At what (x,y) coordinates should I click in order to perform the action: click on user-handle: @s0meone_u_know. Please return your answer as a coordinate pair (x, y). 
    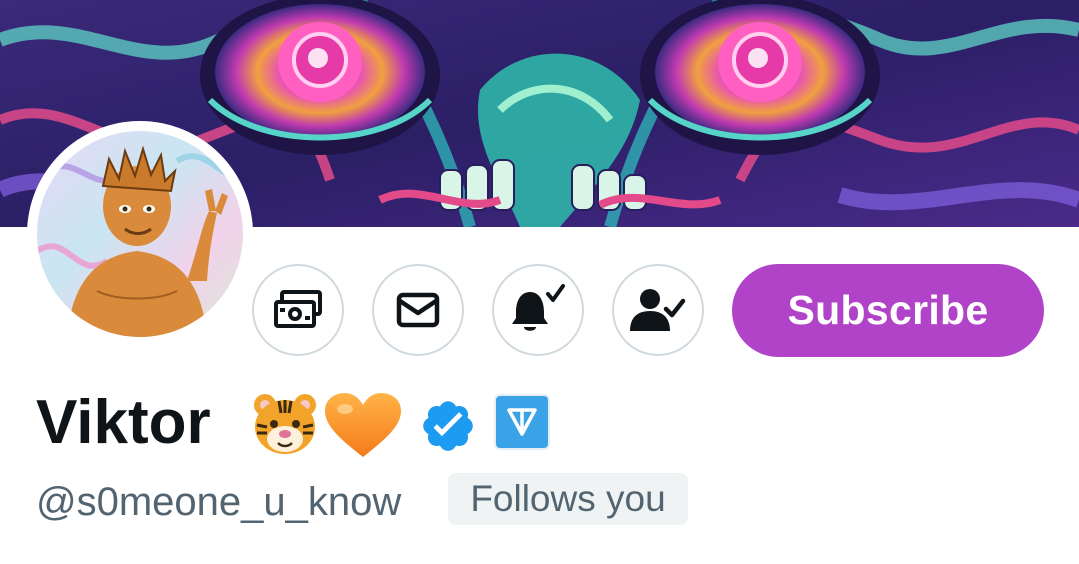
    Looking at the image, I should click on (219, 502).